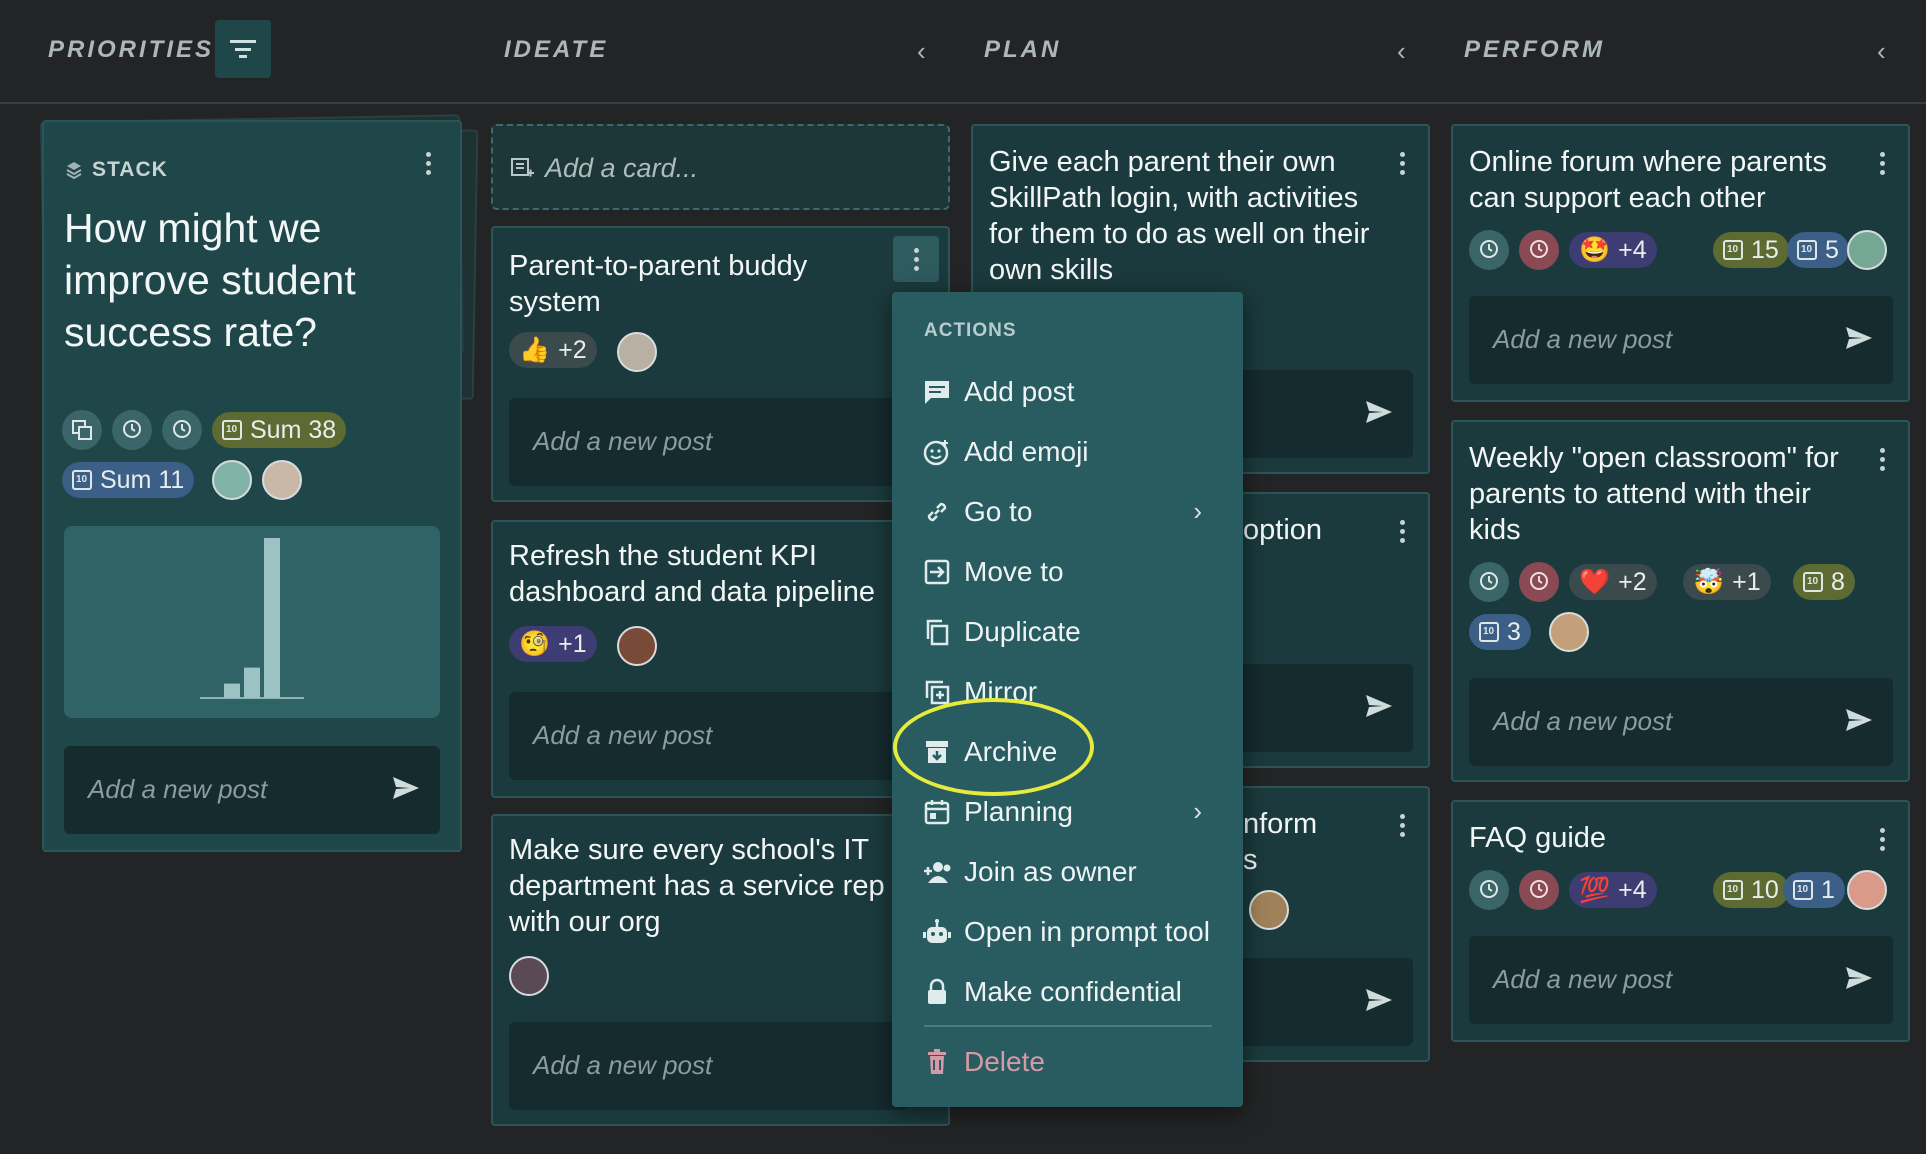  I want to click on menu-item-add-emoji: Add emoji, so click(1072, 452).